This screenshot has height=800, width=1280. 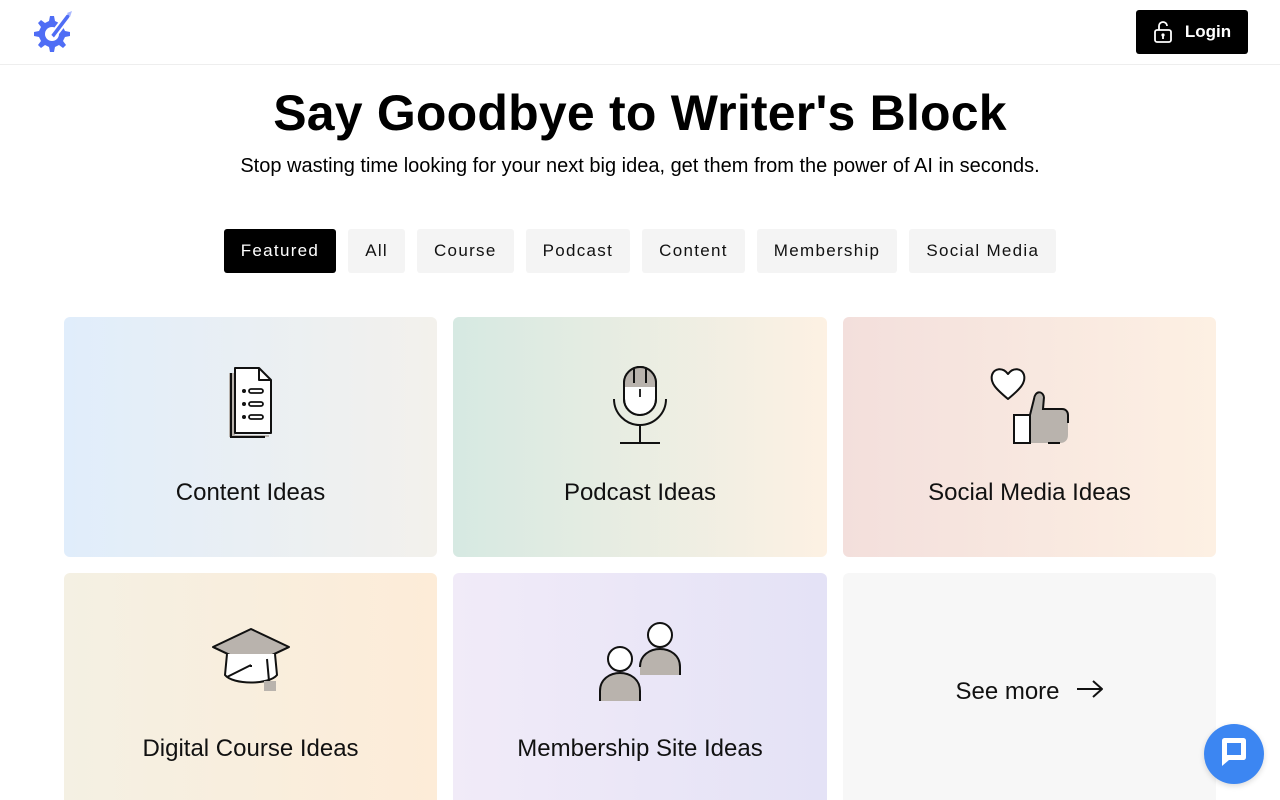 What do you see at coordinates (1007, 691) in the screenshot?
I see `see-more-label: See more` at bounding box center [1007, 691].